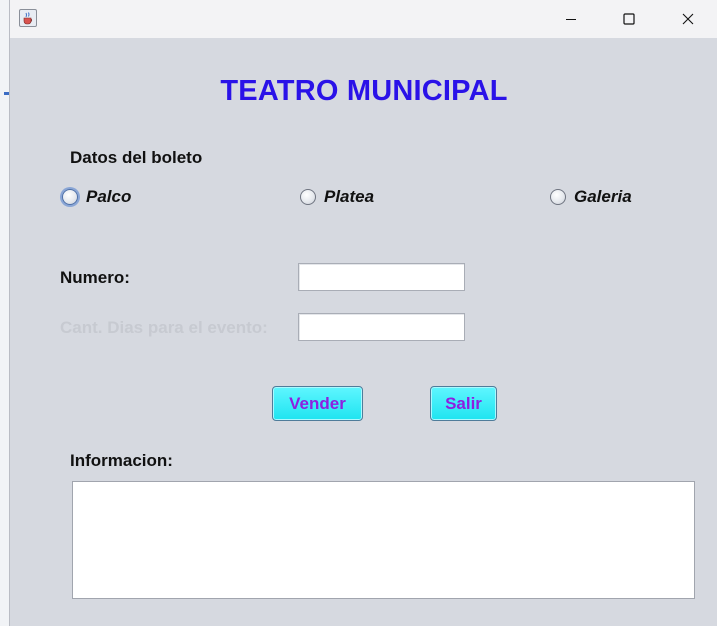 Image resolution: width=717 pixels, height=626 pixels. I want to click on minimize-icon, so click(571, 19).